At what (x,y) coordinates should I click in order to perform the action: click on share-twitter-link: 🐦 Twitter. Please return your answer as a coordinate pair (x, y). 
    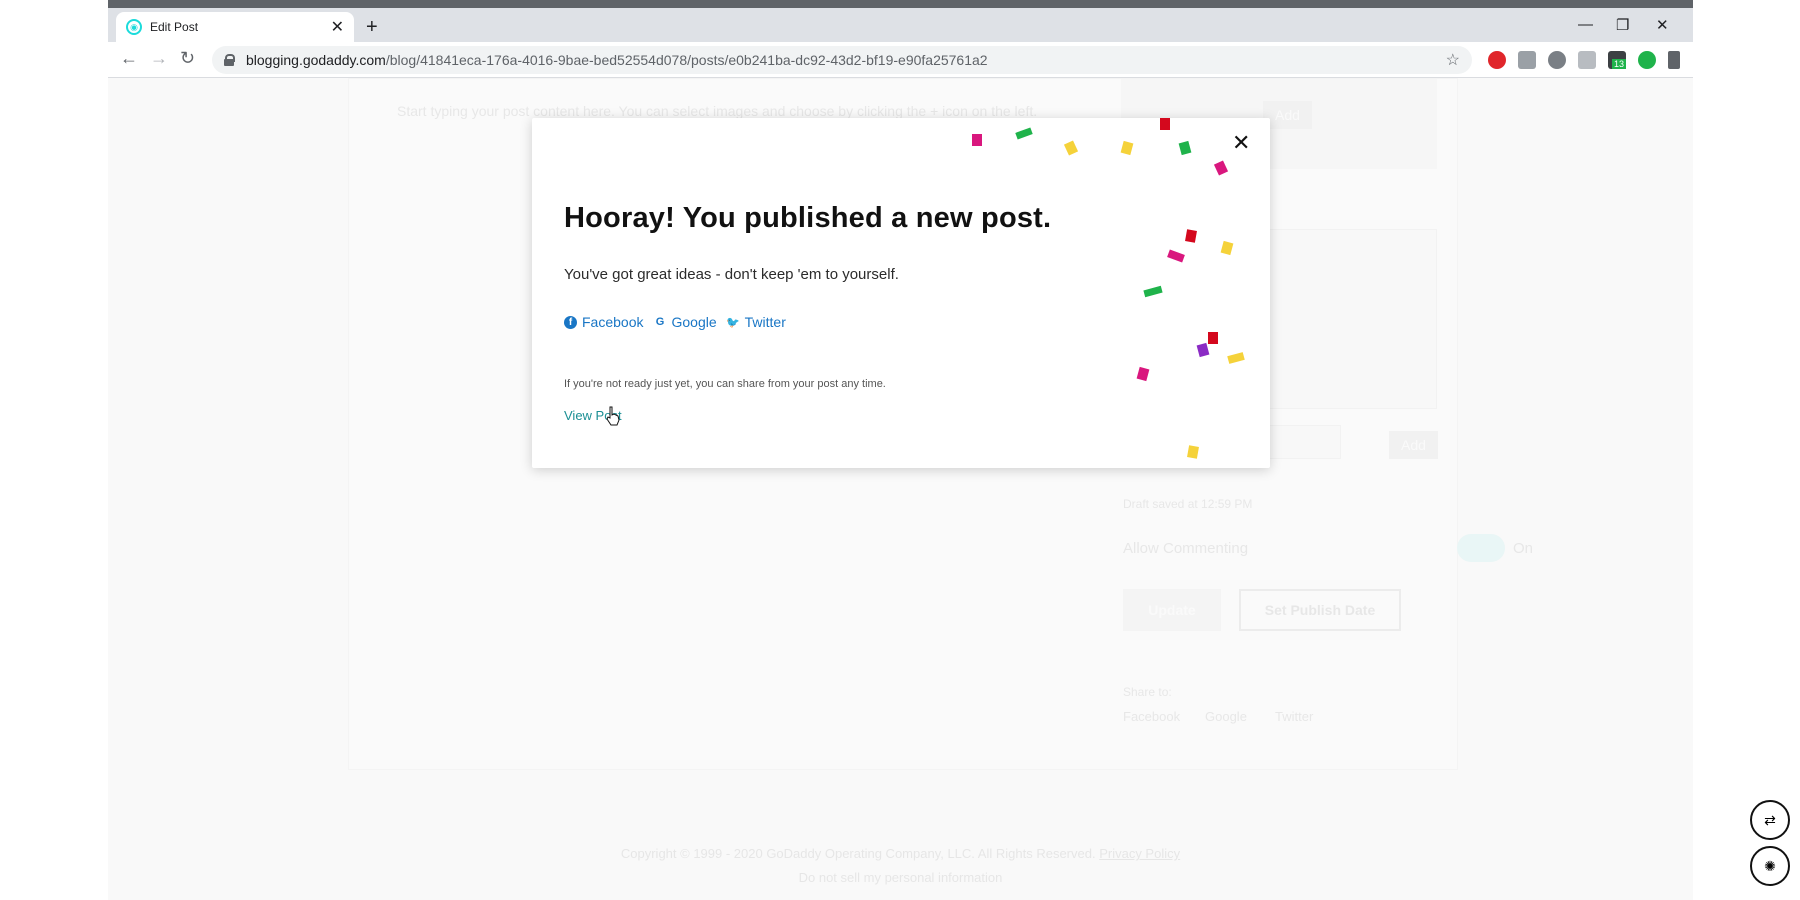
    Looking at the image, I should click on (756, 322).